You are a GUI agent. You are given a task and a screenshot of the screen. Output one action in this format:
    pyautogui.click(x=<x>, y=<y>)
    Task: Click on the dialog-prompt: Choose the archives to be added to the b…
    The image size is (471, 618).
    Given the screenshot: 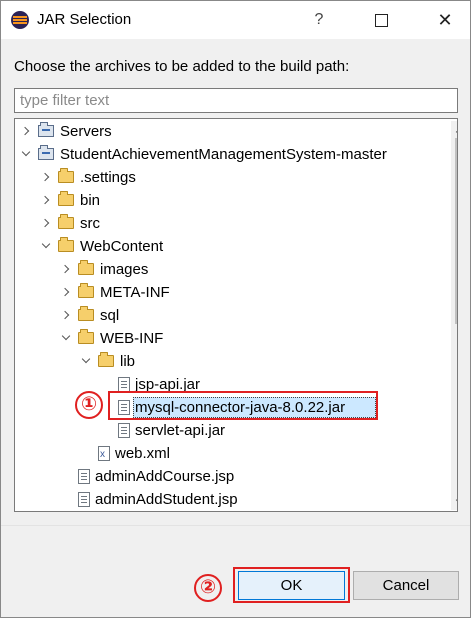 What is the action you would take?
    pyautogui.click(x=182, y=66)
    